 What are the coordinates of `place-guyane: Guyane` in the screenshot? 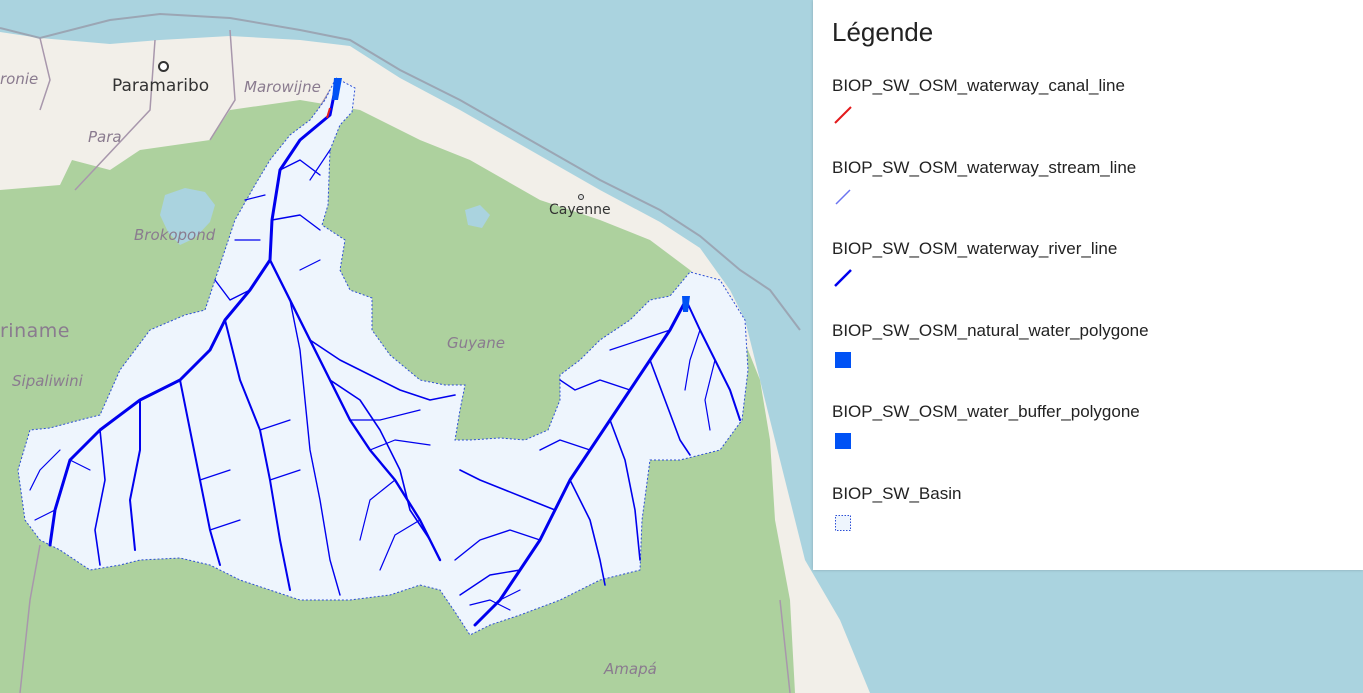 It's located at (476, 343).